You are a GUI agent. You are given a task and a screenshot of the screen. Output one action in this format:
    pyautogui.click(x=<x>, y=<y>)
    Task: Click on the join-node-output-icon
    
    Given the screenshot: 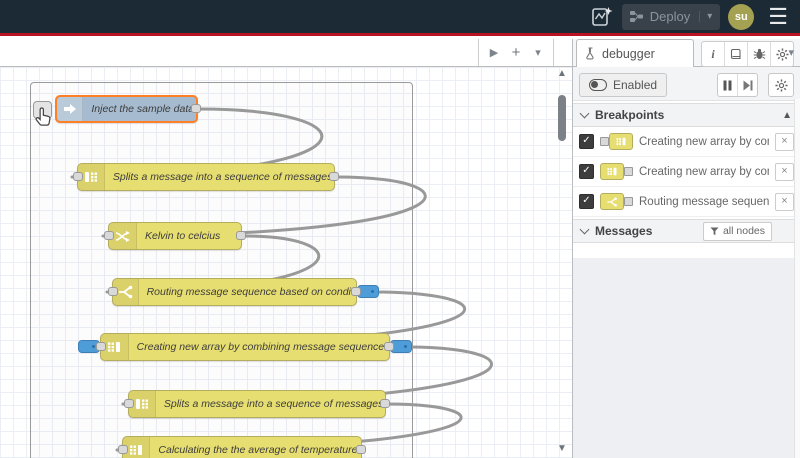 What is the action you would take?
    pyautogui.click(x=616, y=171)
    